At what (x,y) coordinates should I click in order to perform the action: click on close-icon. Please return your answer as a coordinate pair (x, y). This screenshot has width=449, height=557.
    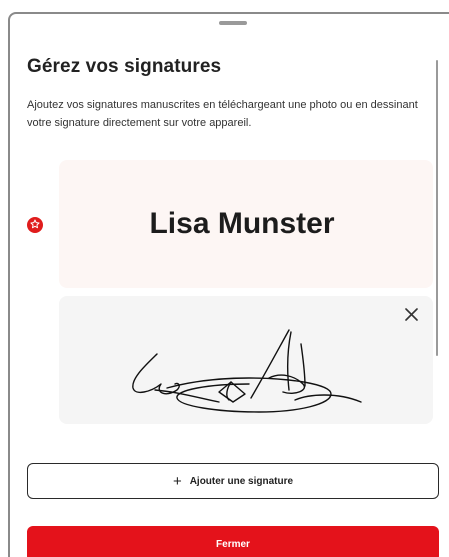
    Looking at the image, I should click on (411, 317).